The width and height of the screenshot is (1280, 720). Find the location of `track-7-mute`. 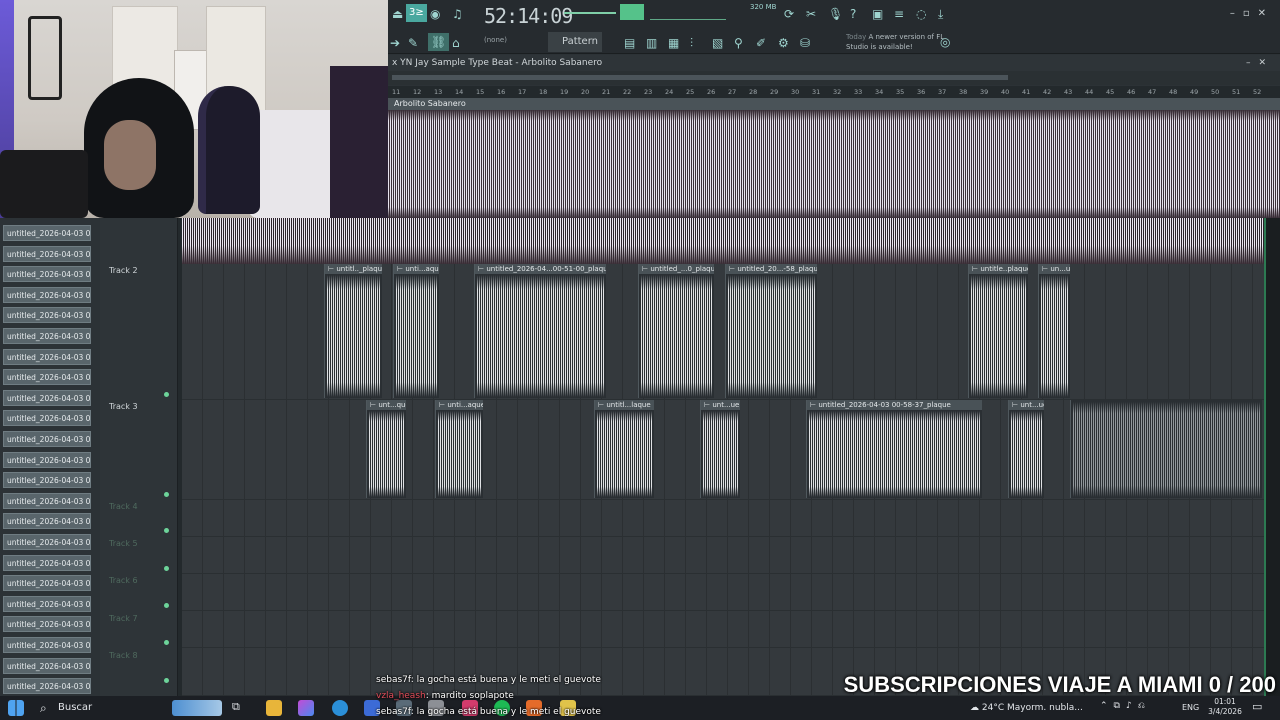

track-7-mute is located at coordinates (166, 642).